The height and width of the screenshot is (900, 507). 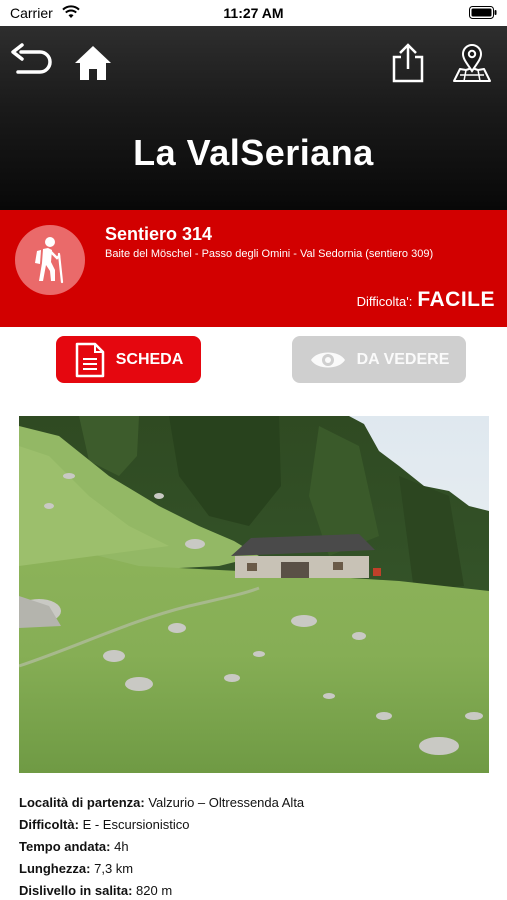 I want to click on tab-scheda: SCHEDA, so click(x=128, y=359).